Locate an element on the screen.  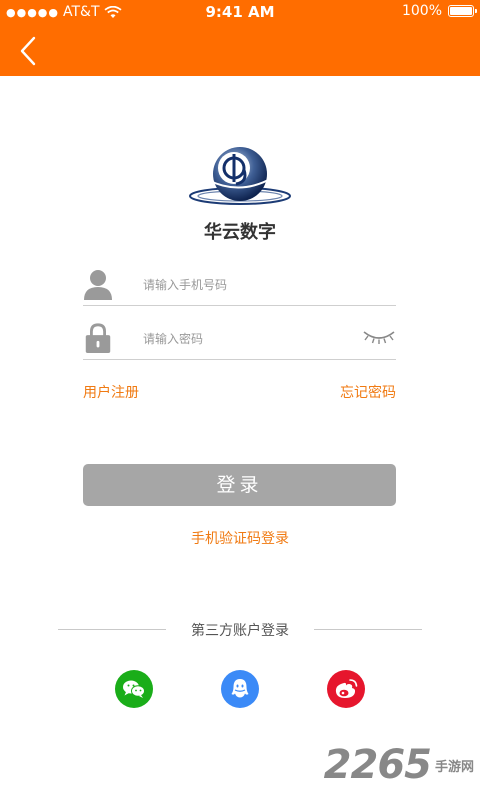
login-button: 登录 is located at coordinates (239, 485).